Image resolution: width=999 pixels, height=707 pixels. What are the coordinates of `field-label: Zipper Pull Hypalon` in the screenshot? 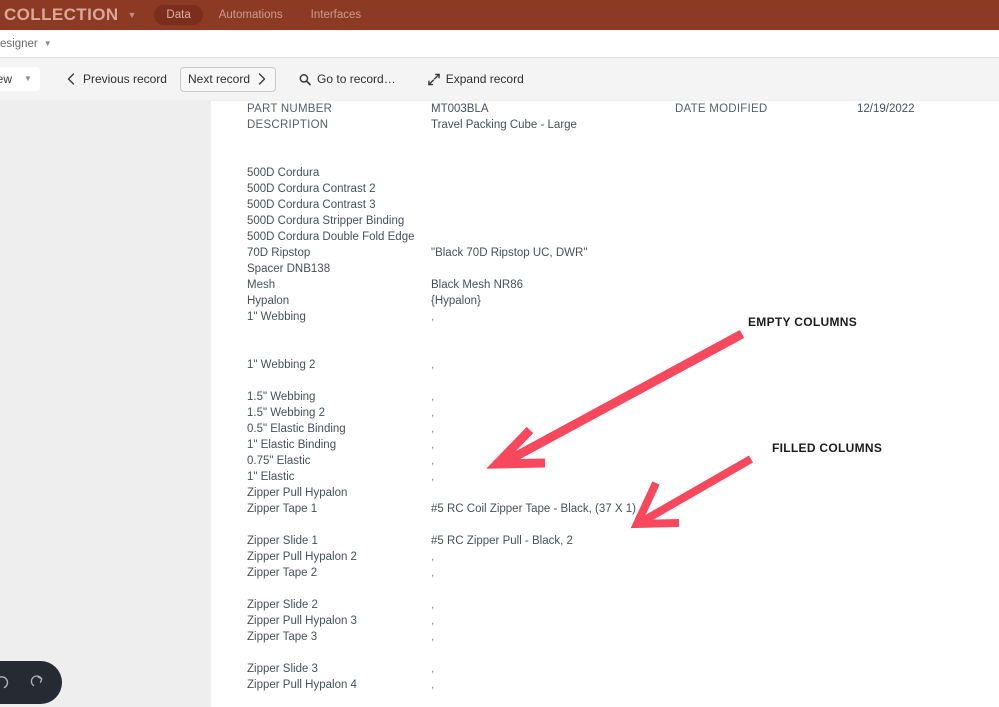 It's located at (297, 493).